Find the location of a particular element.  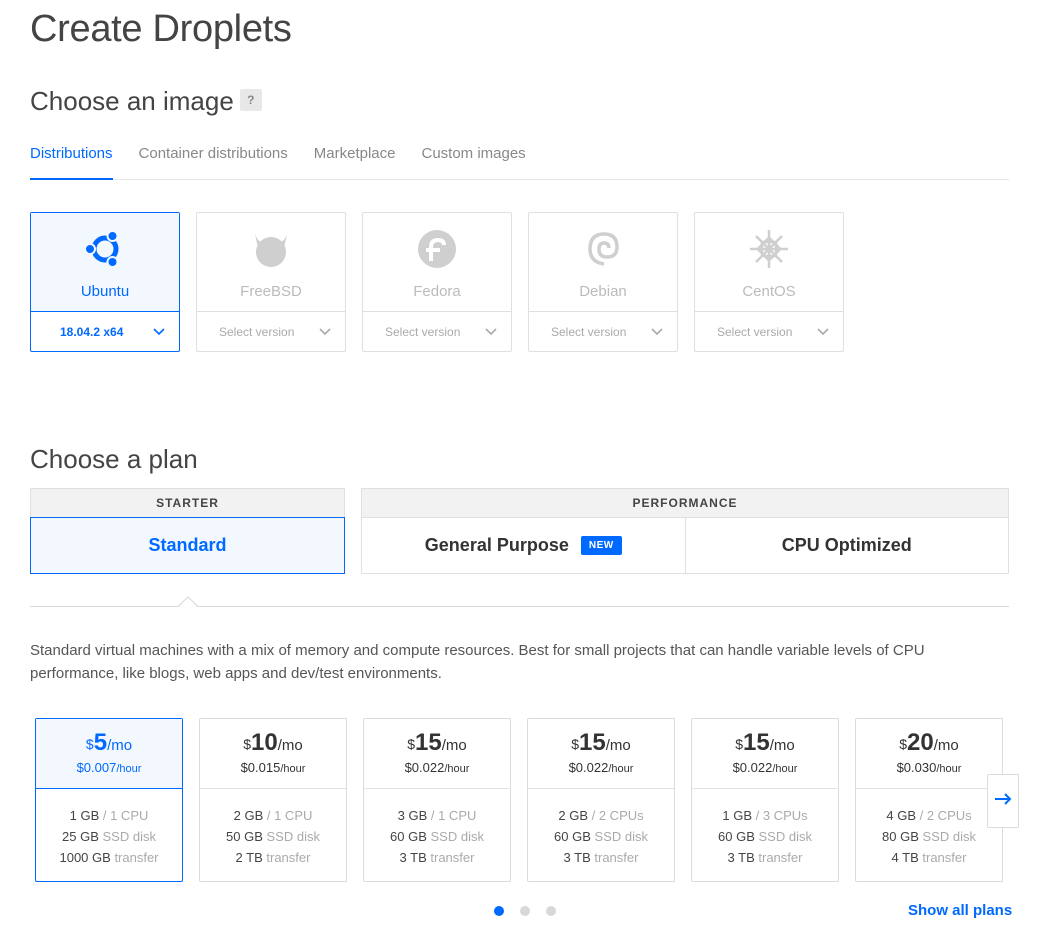

price-amount: 10 is located at coordinates (264, 742).